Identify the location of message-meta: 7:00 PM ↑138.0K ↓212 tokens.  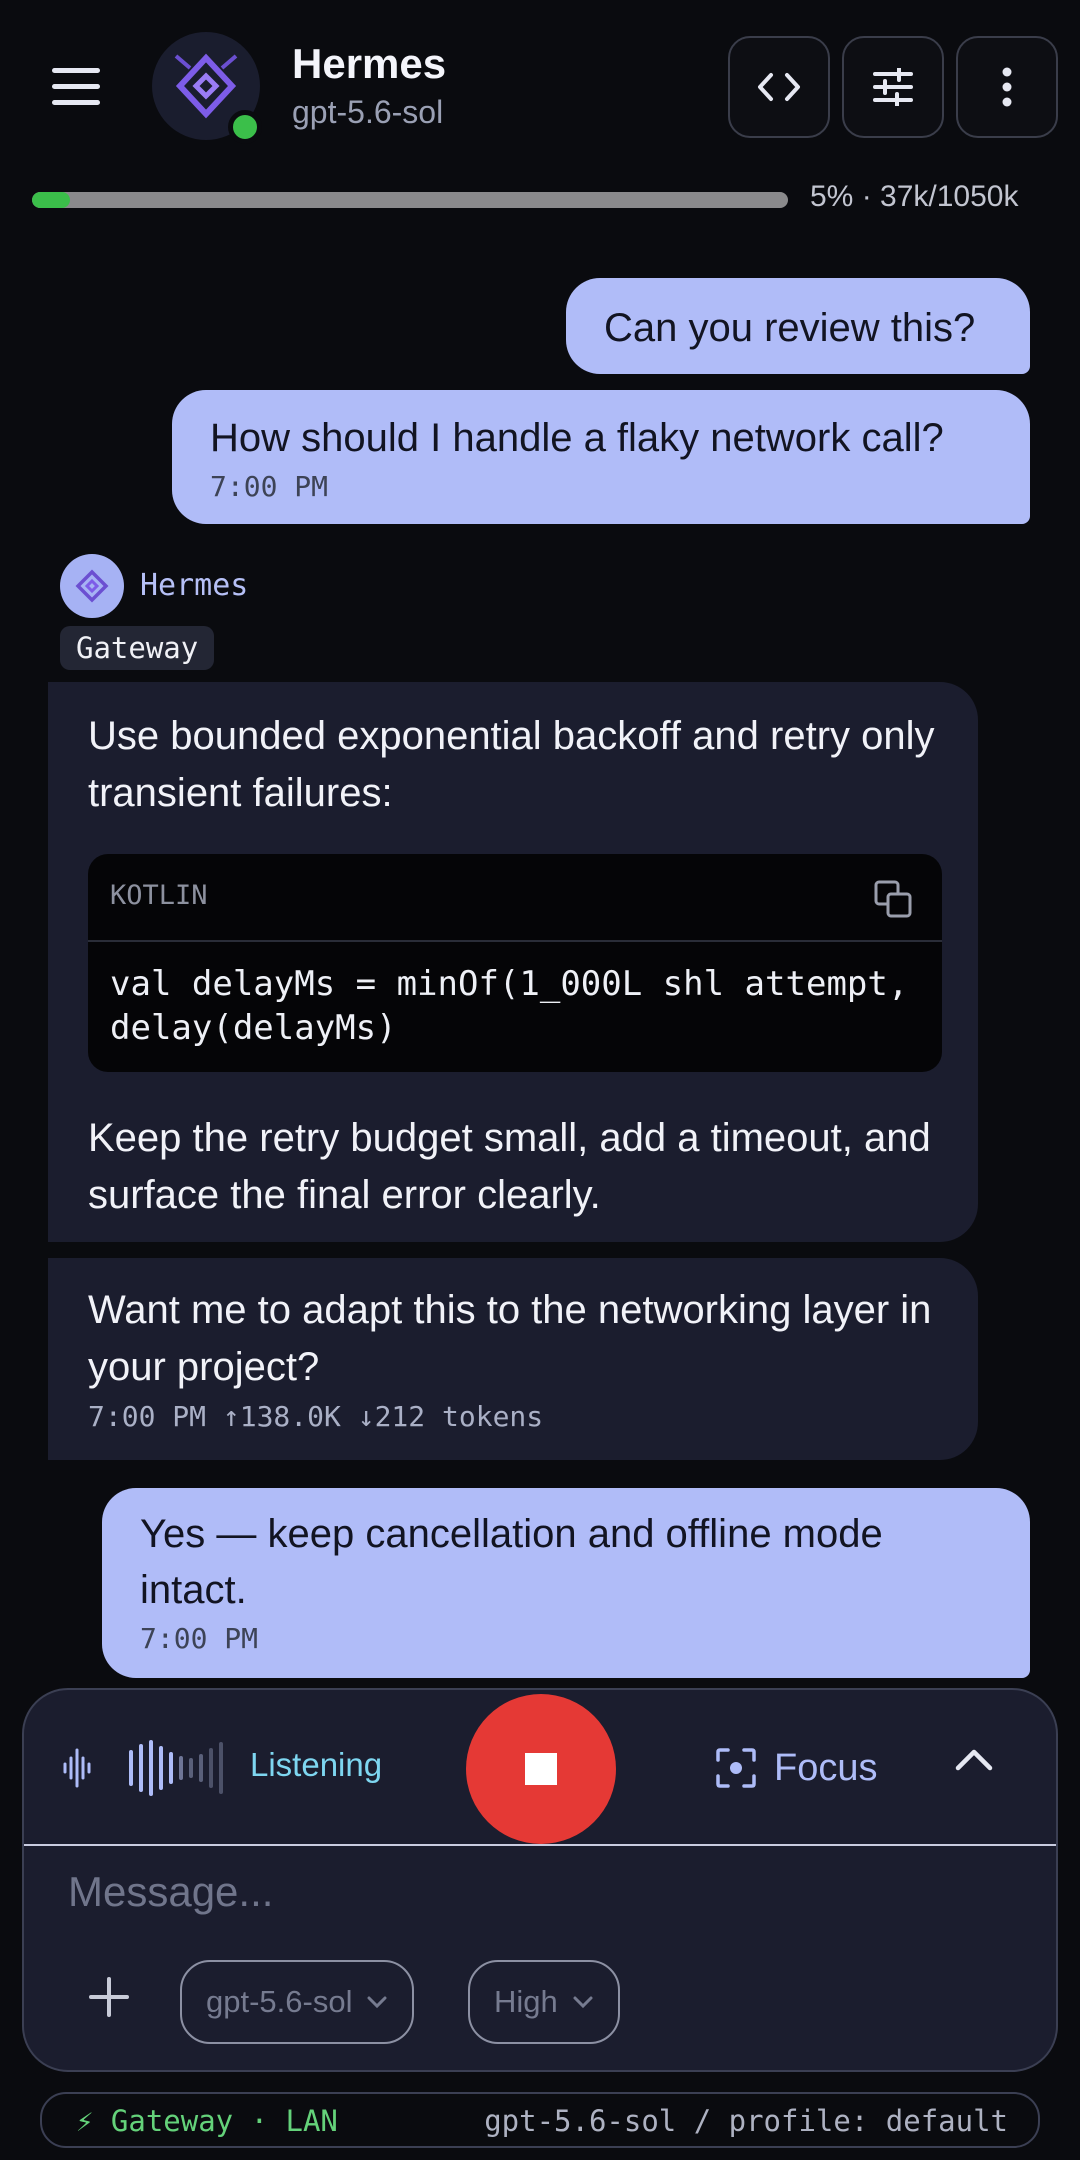
(316, 1416).